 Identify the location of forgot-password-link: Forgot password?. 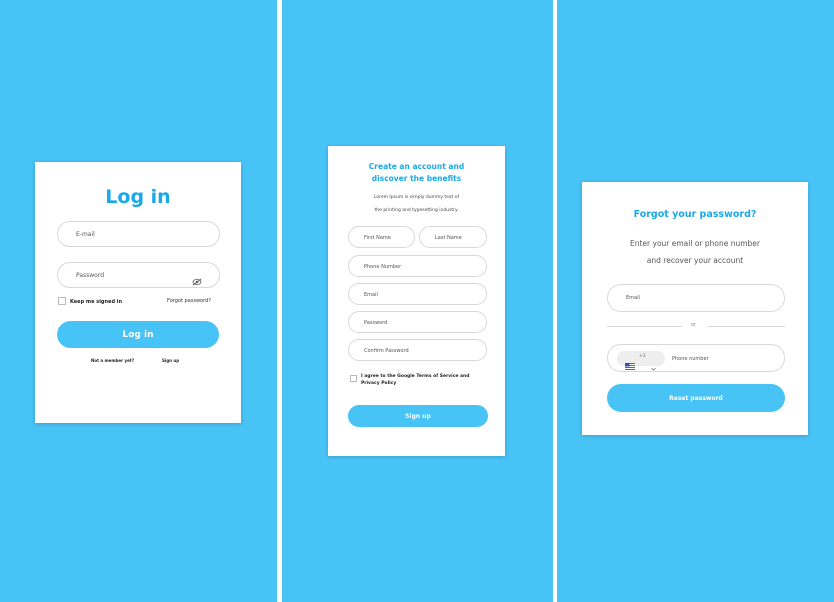
(189, 301).